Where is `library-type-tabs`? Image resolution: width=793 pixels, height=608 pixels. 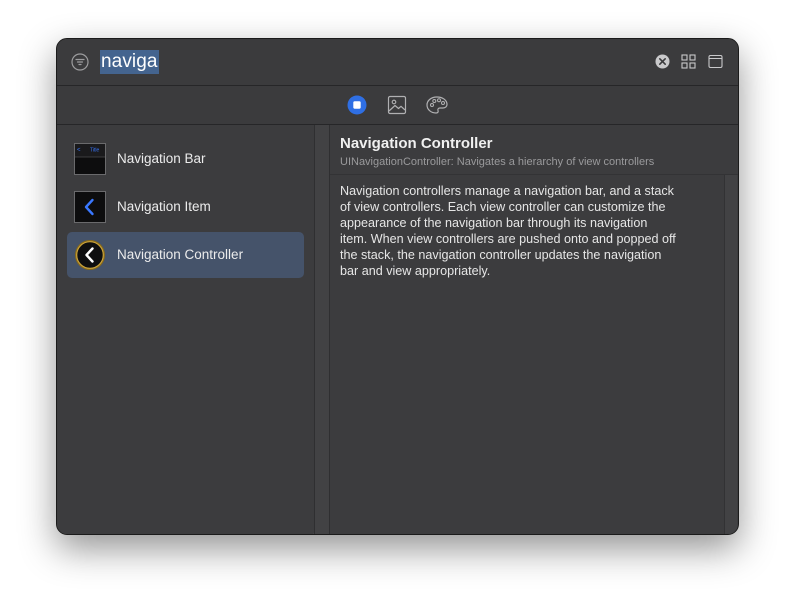
library-type-tabs is located at coordinates (397, 105).